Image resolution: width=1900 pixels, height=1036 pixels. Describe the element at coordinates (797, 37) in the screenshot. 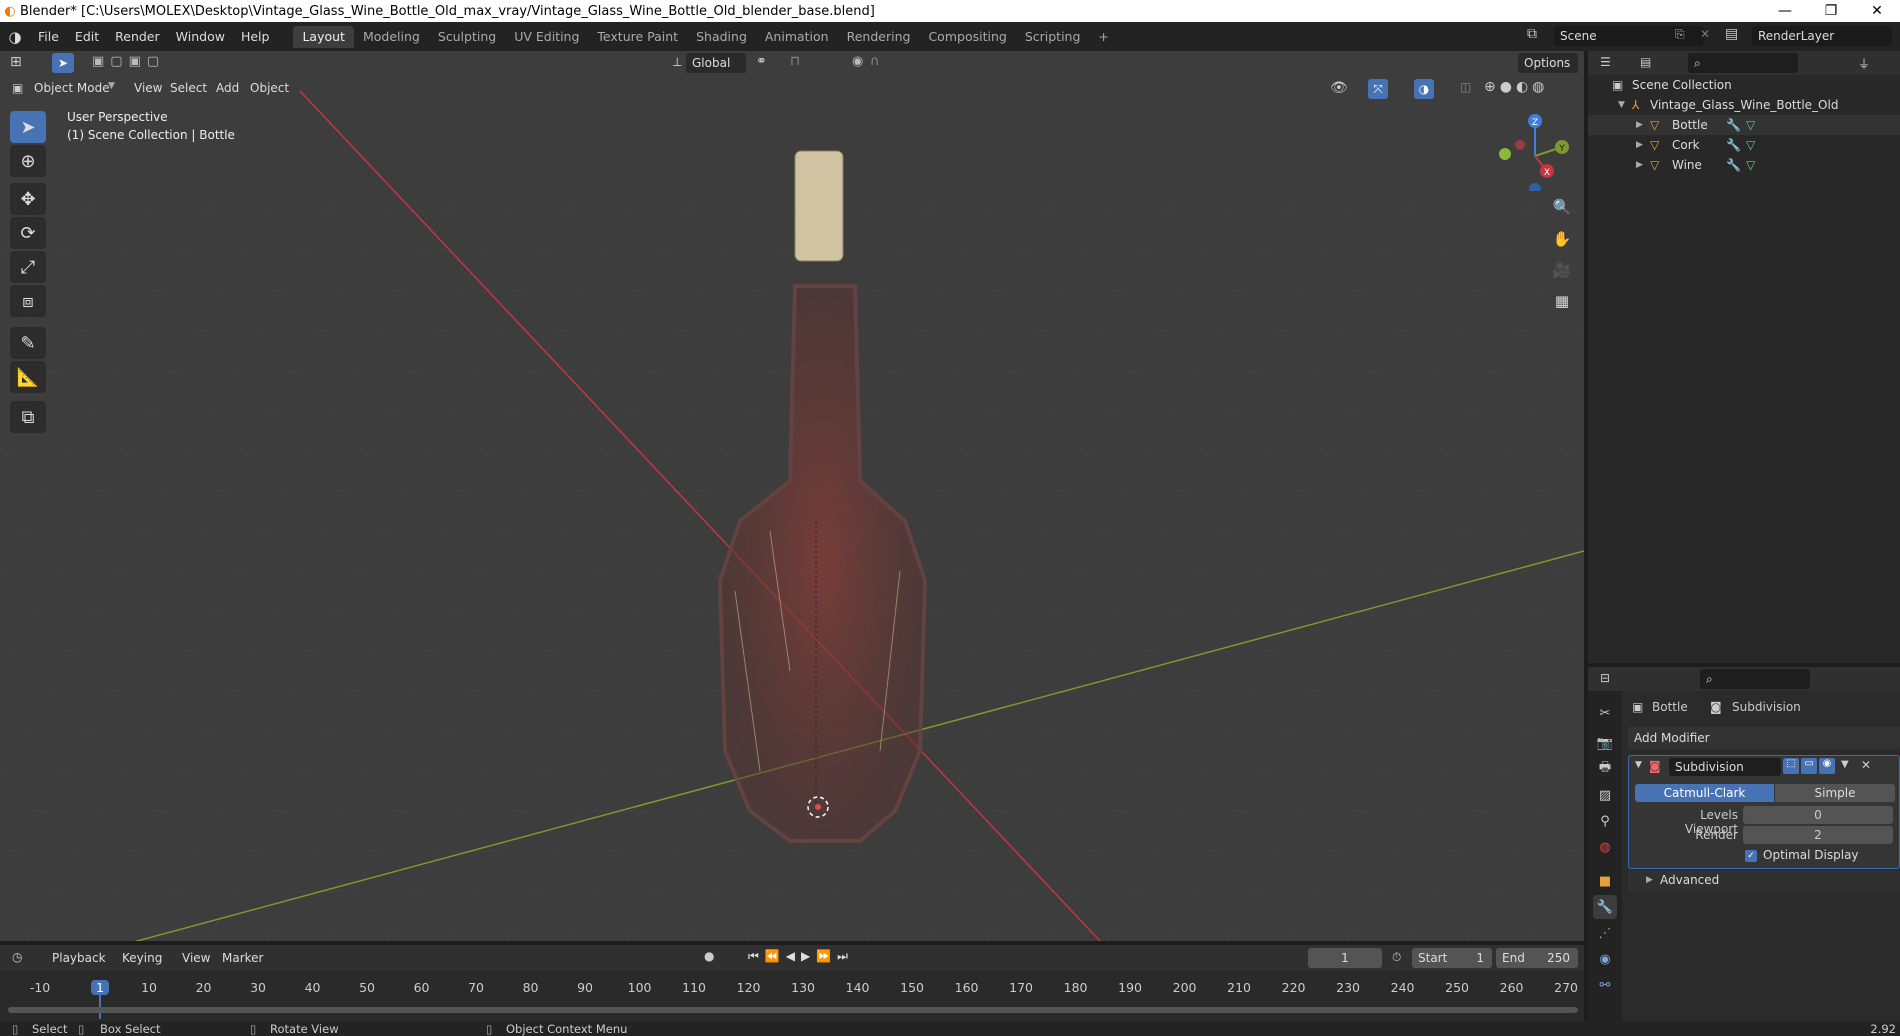

I see `tab-animation: Animation` at that location.